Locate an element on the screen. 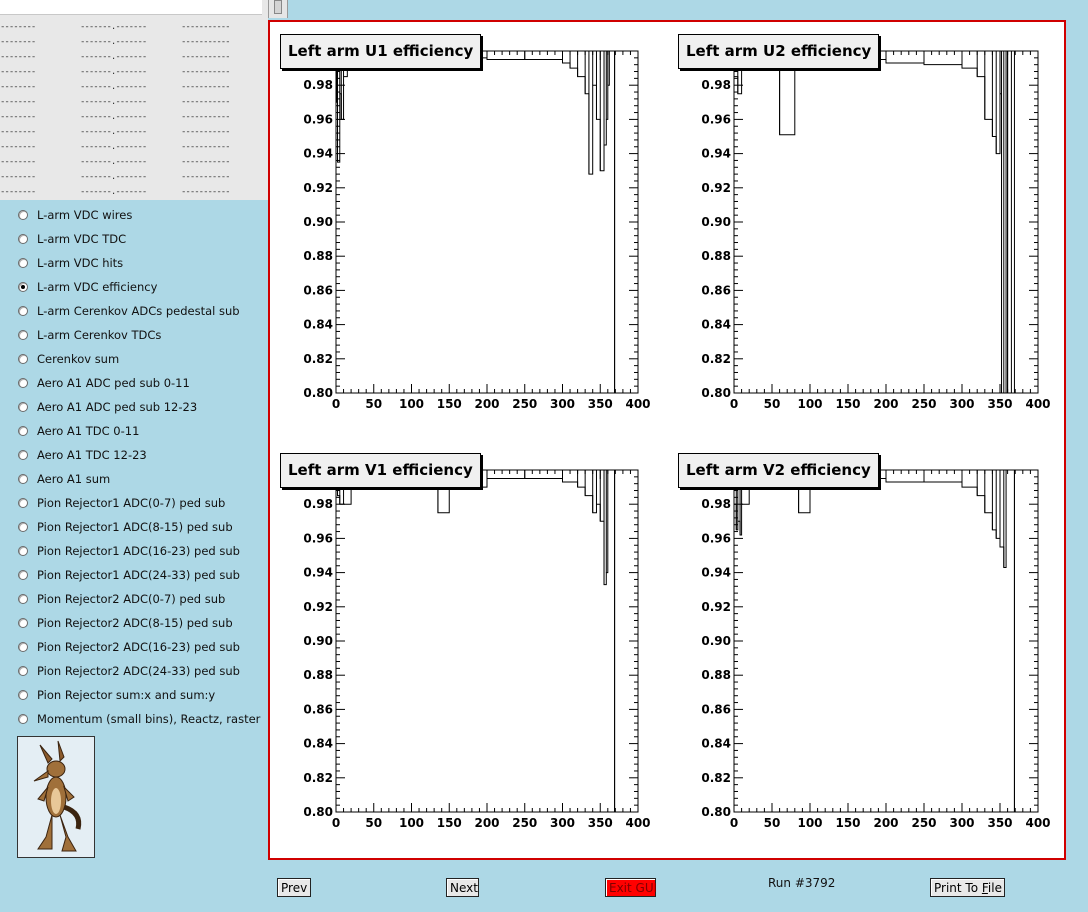 The height and width of the screenshot is (912, 1088). y-tick-label: 0.86 is located at coordinates (318, 709).